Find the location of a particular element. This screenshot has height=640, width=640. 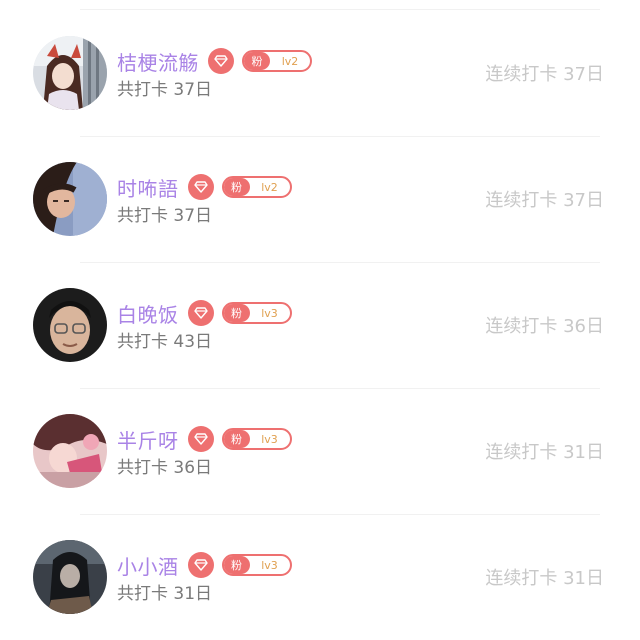

user-name: 桔梗流觞 is located at coordinates (158, 61).